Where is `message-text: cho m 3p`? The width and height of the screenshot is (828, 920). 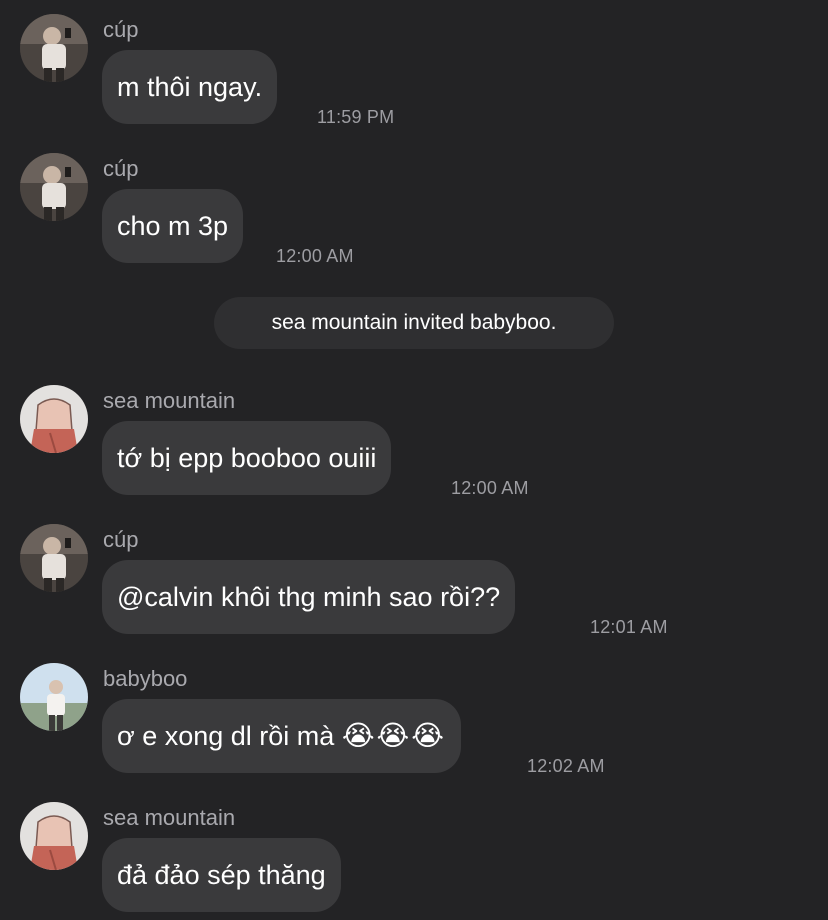 message-text: cho m 3p is located at coordinates (173, 226).